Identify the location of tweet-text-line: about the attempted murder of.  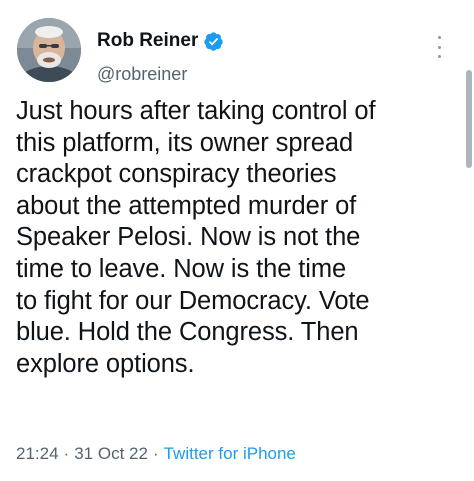
(186, 205).